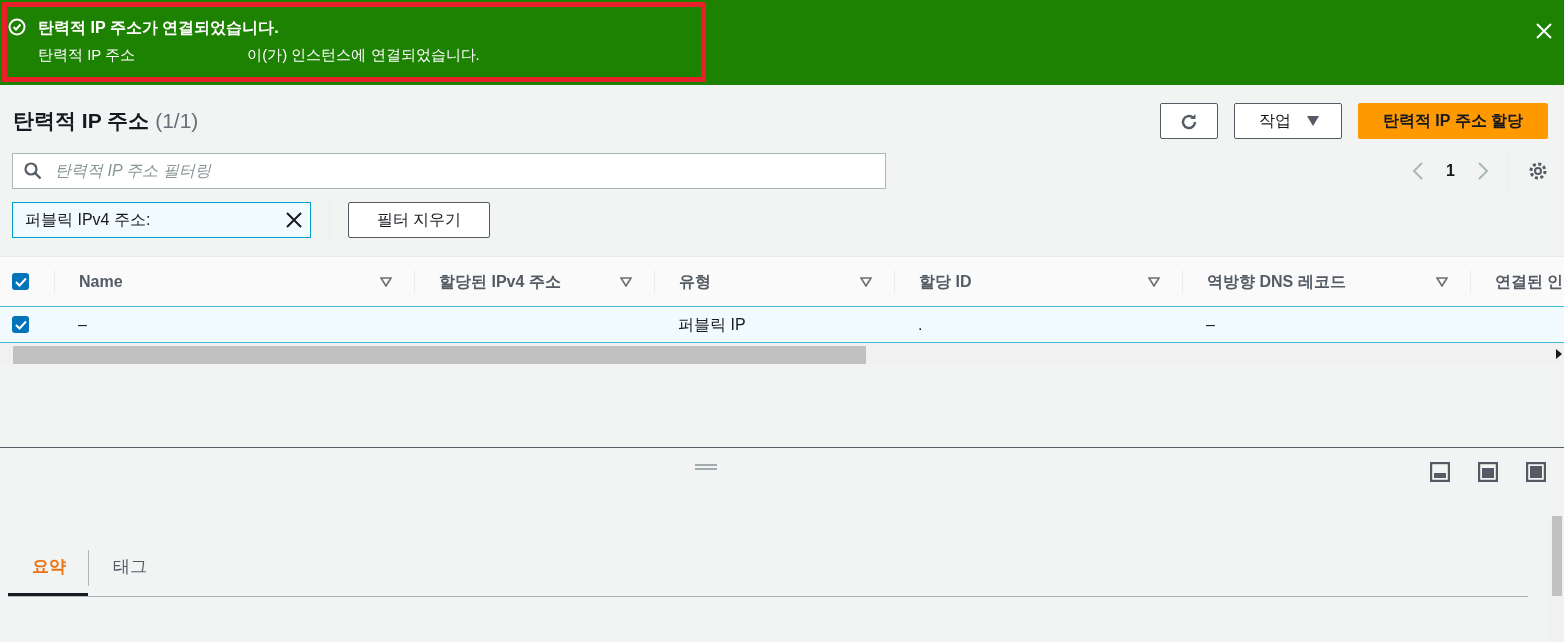 The image size is (1564, 642). I want to click on refresh-button, so click(1188, 121).